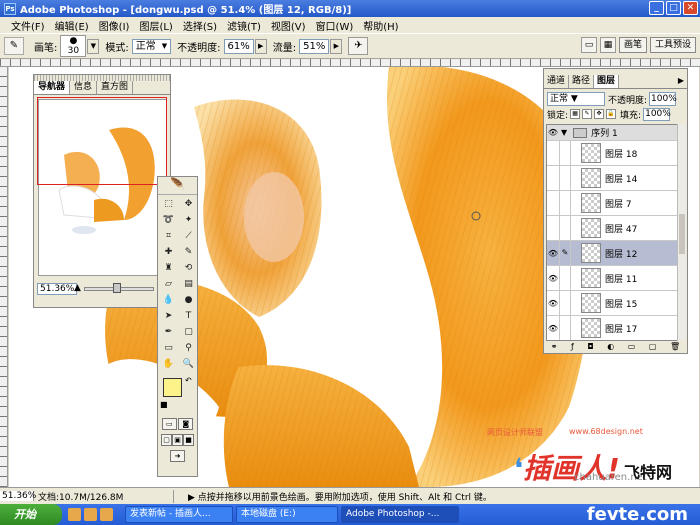  I want to click on brush-picker-arrow: ▼, so click(93, 46).